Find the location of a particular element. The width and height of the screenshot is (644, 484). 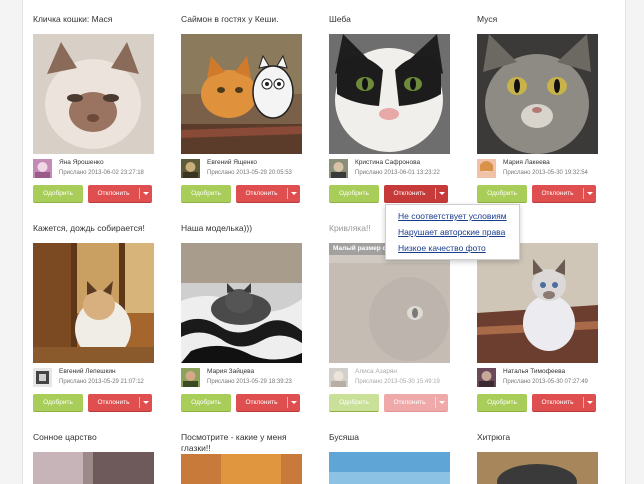

sent-date: Прислано 2013-05-30 15:49:19 is located at coordinates (397, 382).